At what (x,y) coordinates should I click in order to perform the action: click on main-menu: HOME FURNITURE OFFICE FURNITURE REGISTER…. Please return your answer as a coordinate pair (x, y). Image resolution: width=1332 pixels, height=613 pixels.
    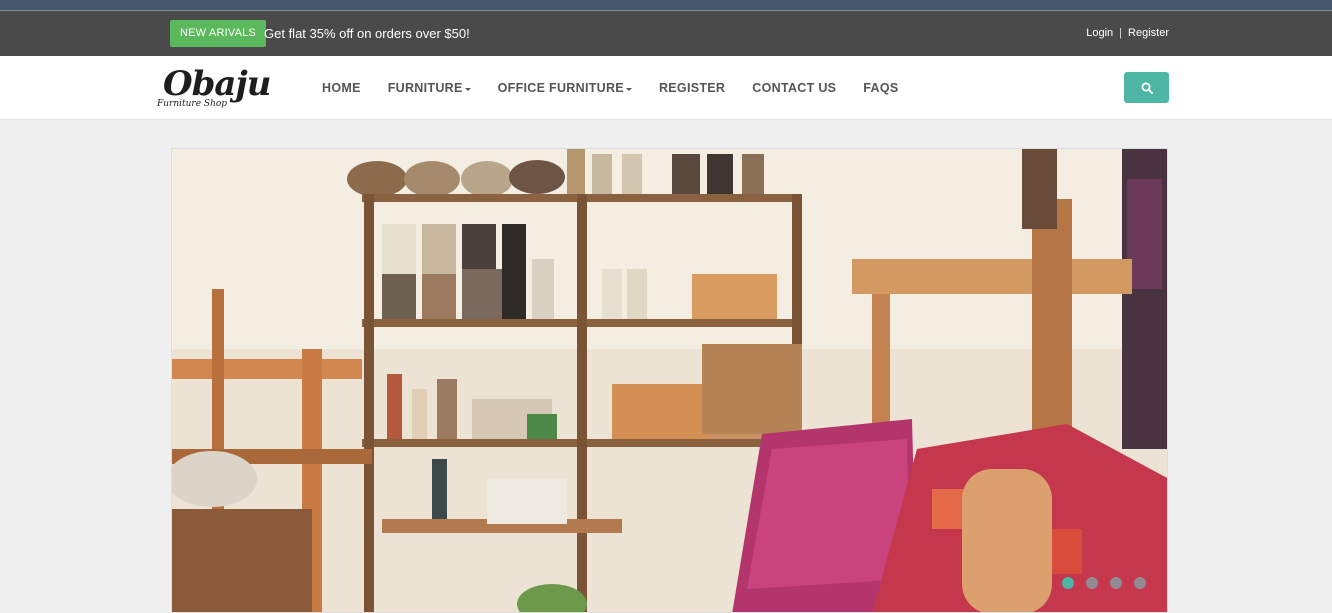
    Looking at the image, I should click on (624, 88).